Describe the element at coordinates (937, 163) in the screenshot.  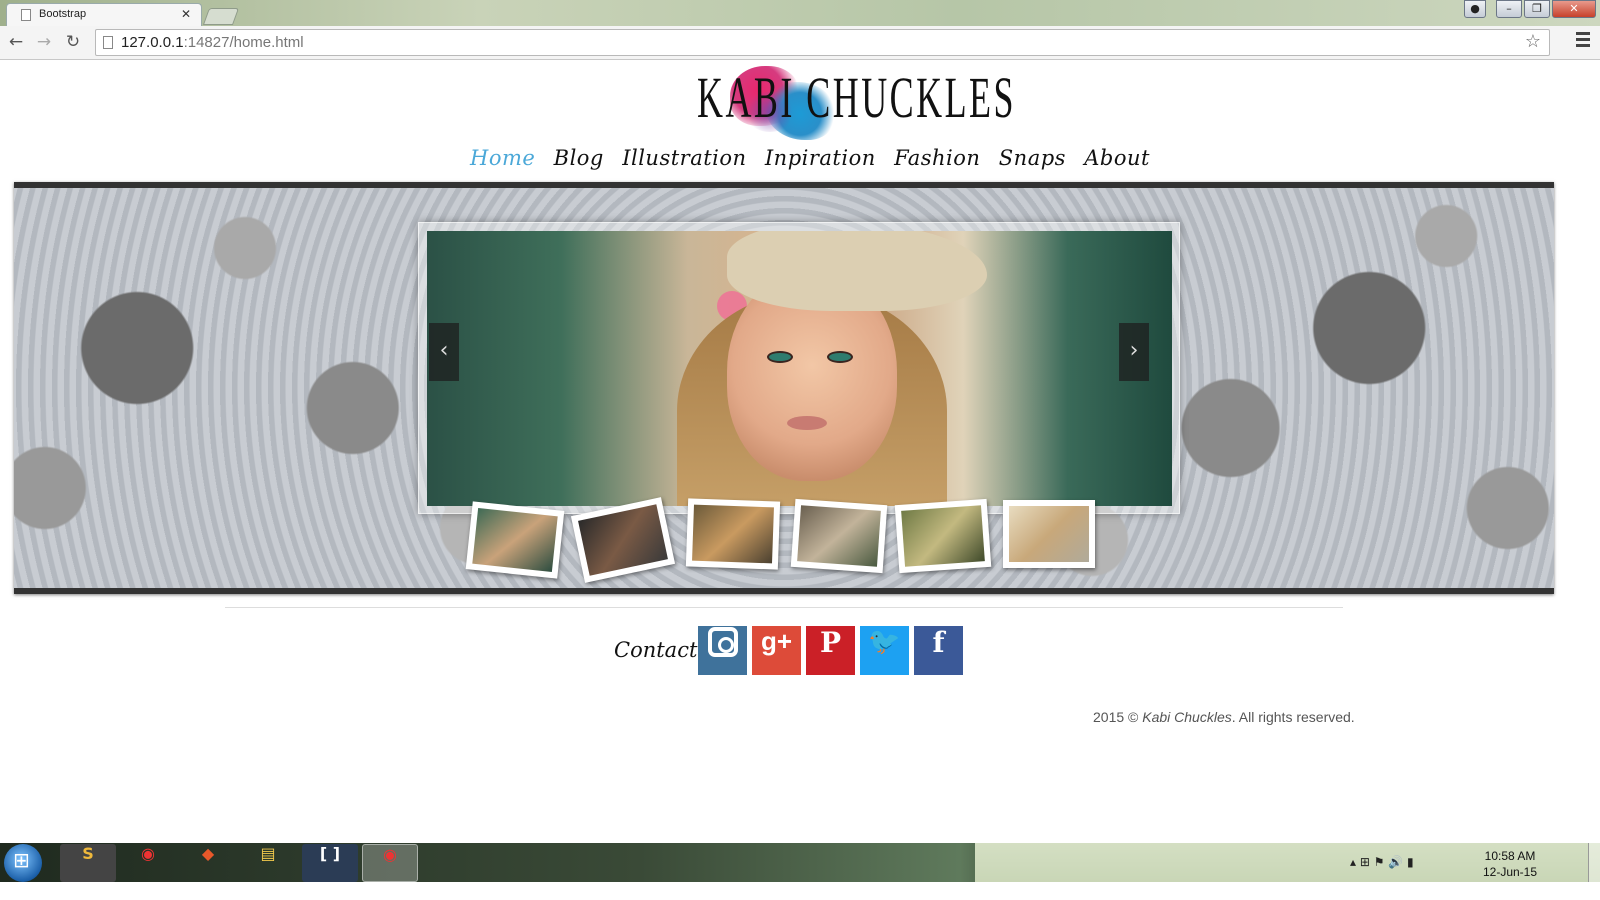
I see `nav-fashion: Fashion` at that location.